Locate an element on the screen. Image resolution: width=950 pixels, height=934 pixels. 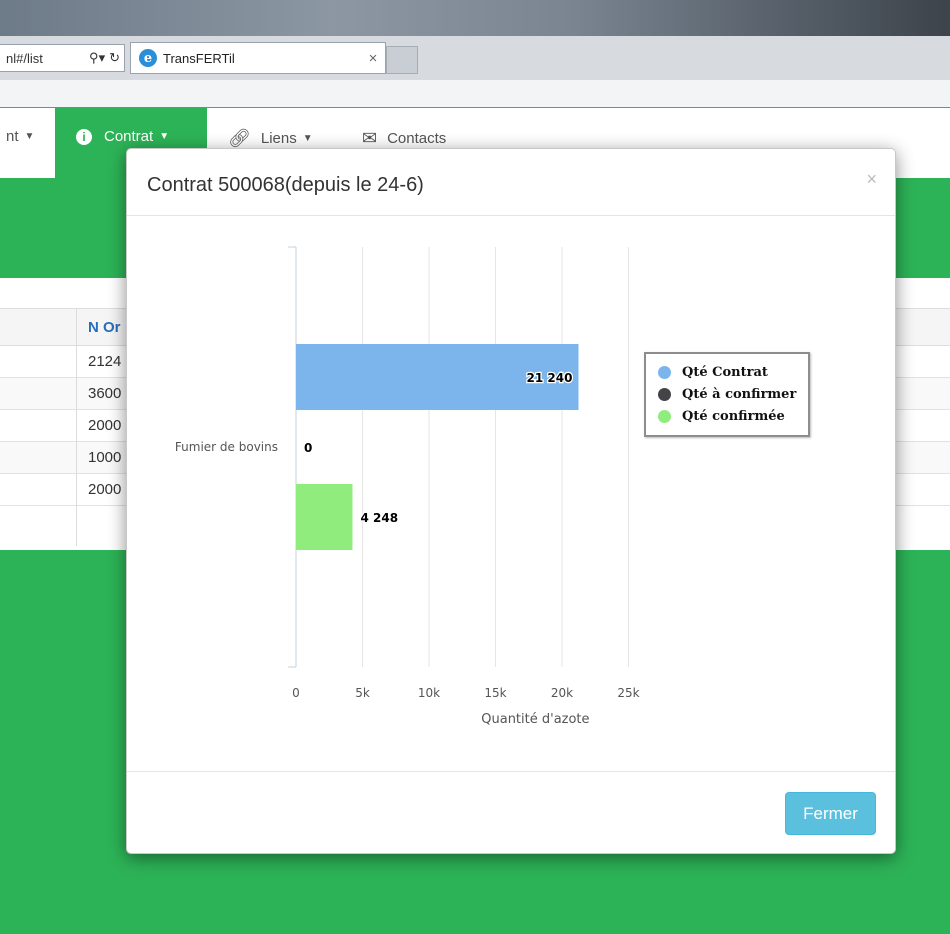
table-cell: 2124 is located at coordinates (105, 361).